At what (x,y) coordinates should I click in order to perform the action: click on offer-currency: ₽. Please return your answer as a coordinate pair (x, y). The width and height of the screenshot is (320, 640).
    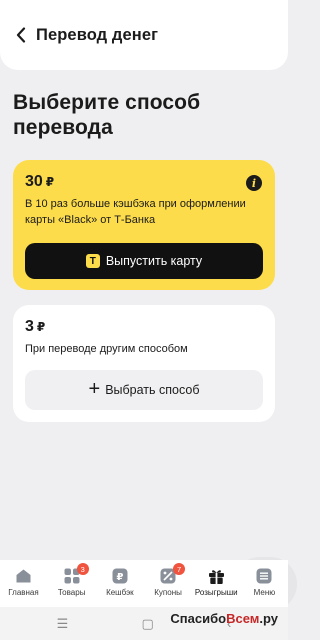
    Looking at the image, I should click on (50, 182).